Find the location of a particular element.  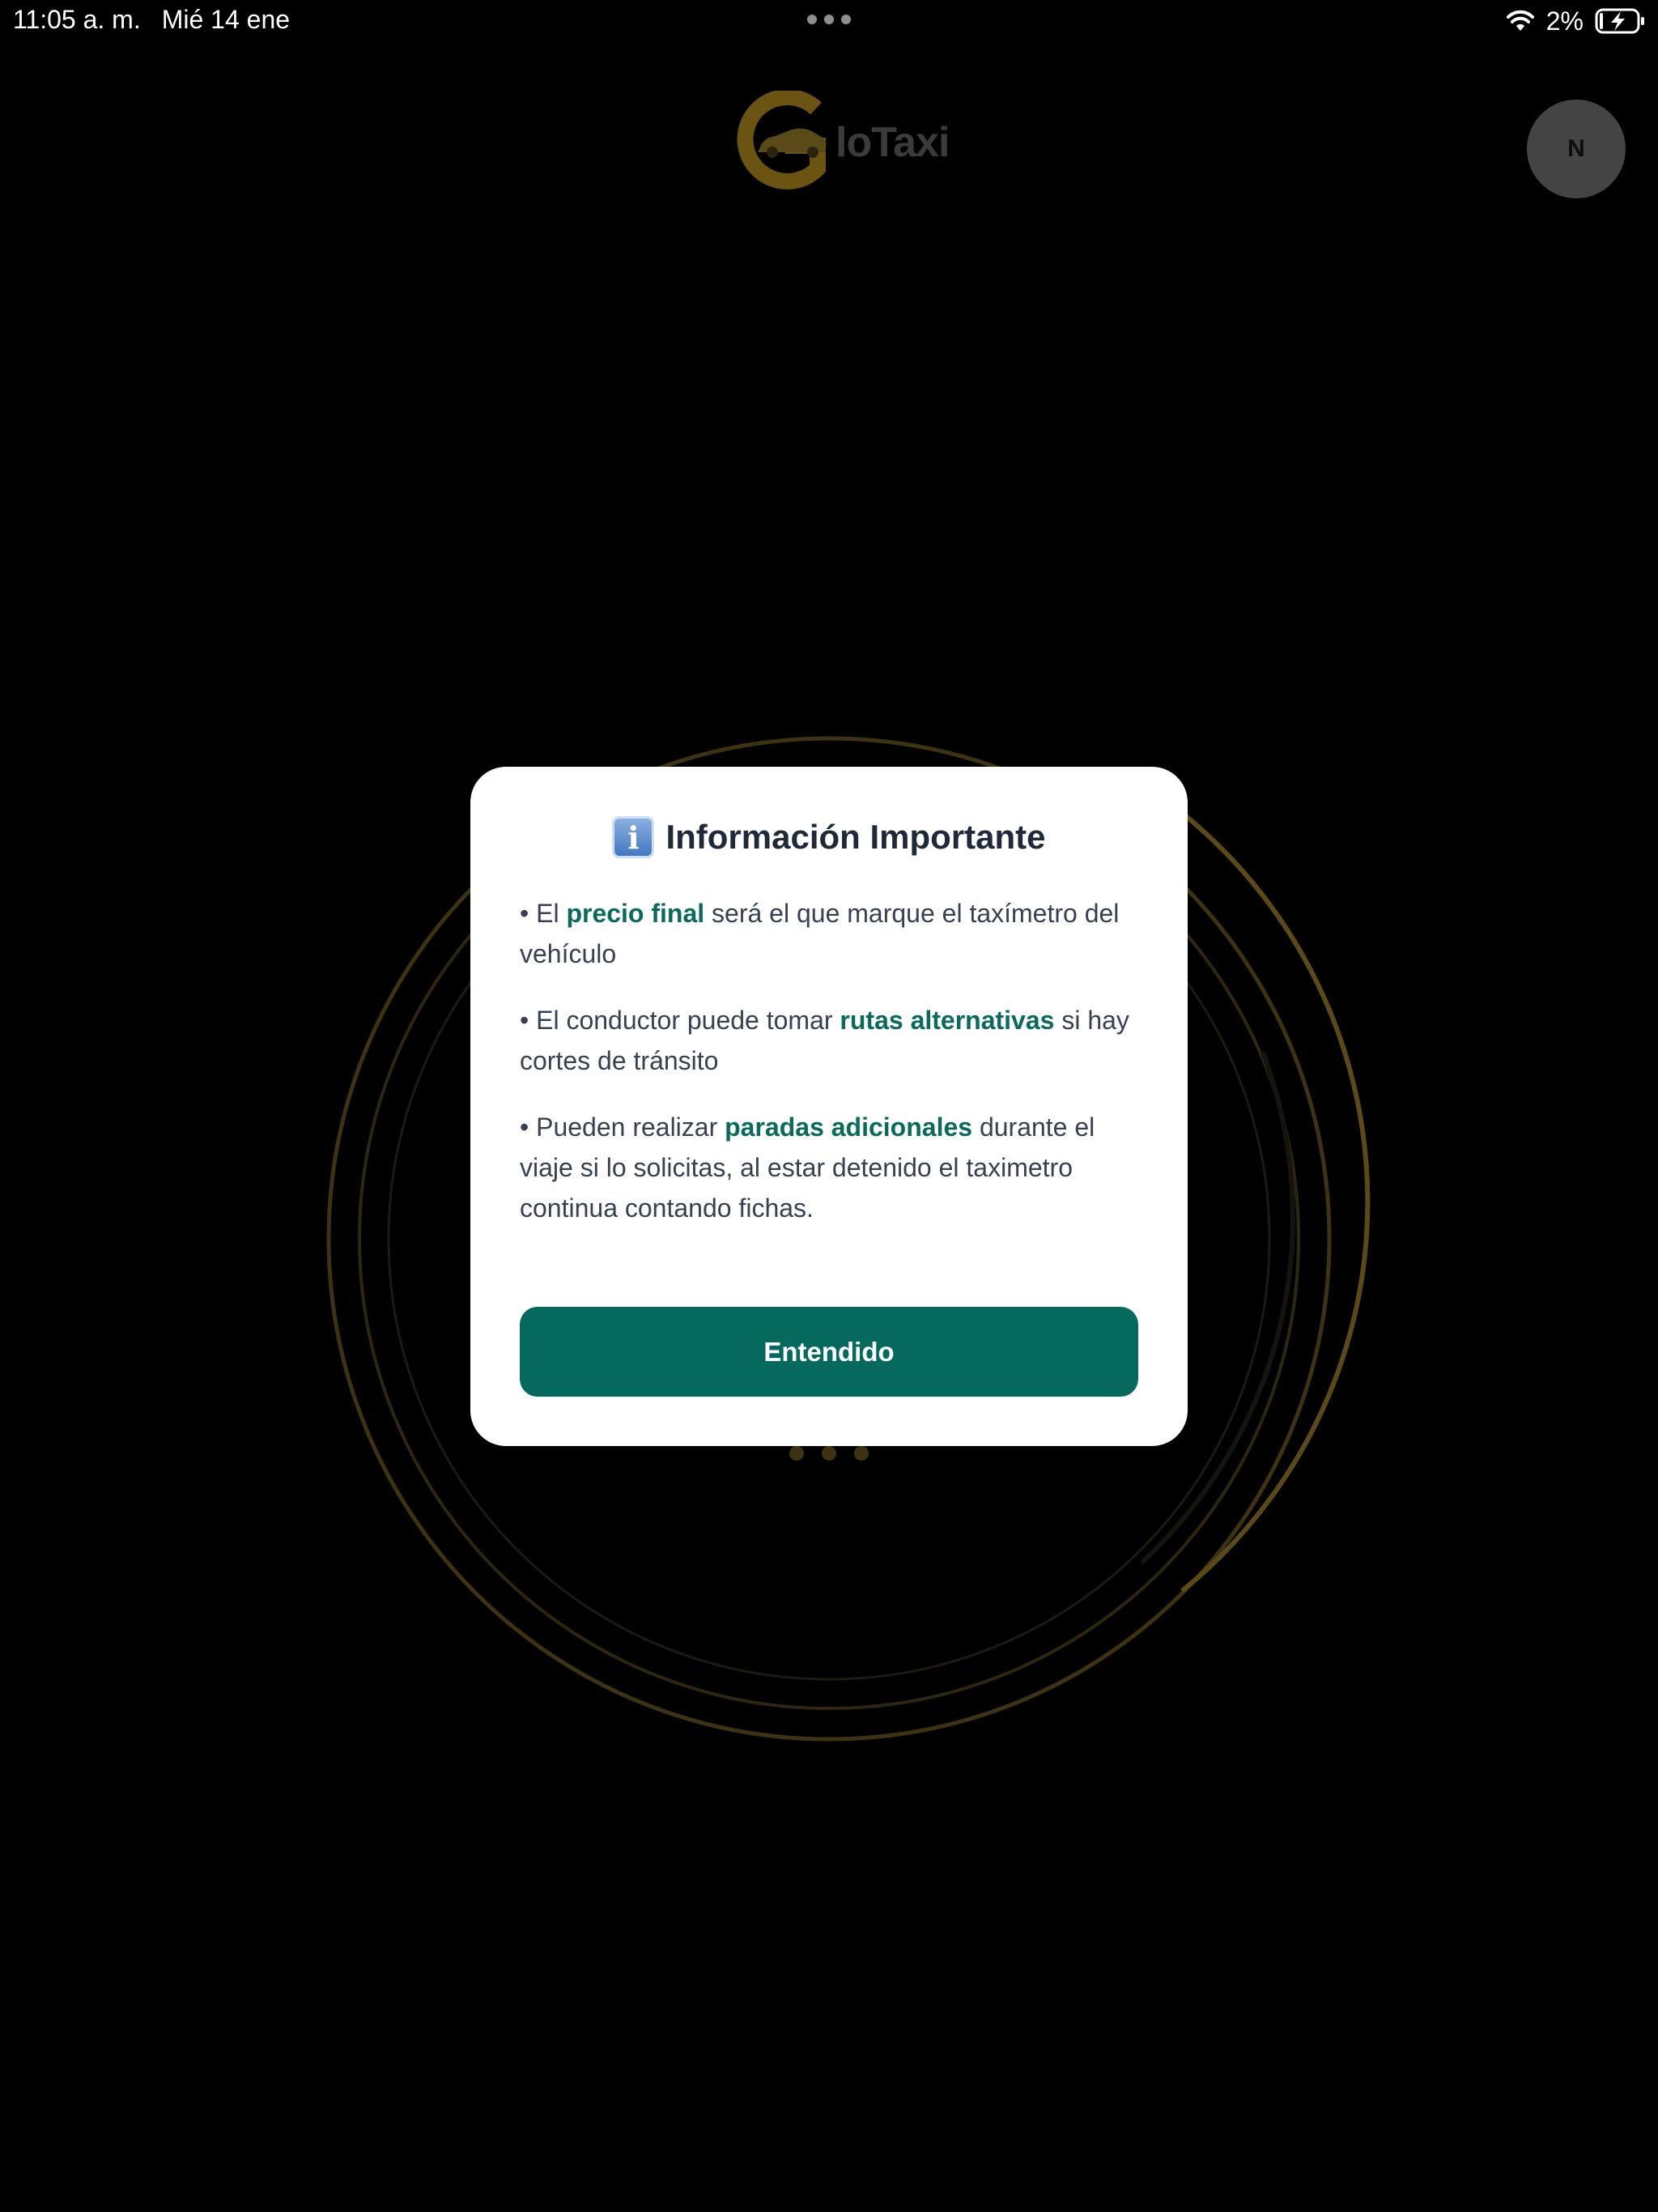

understood-button: Entendido is located at coordinates (829, 1352).